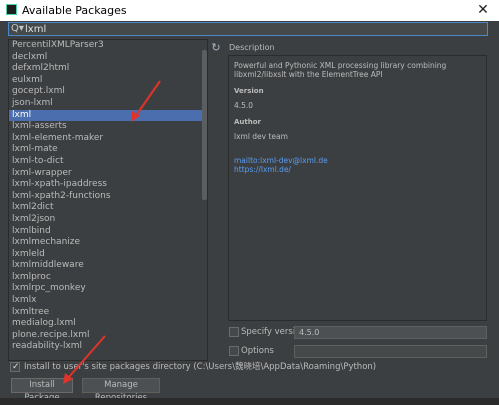 Image resolution: width=499 pixels, height=405 pixels. I want to click on annotation-arrows, so click(112, 232).